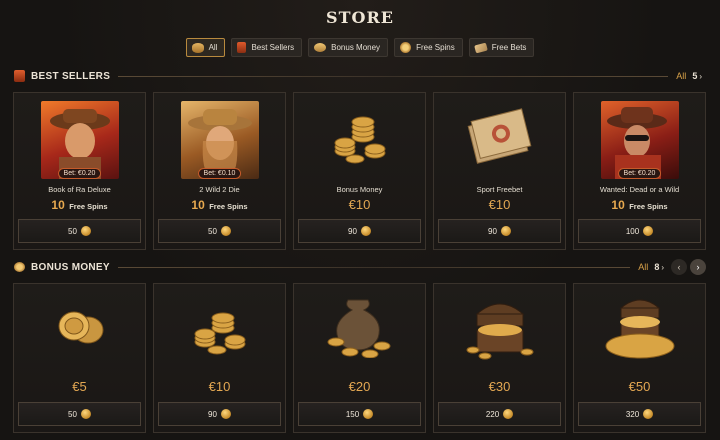  What do you see at coordinates (428, 47) in the screenshot?
I see `filter-free-spins: Free Spins` at bounding box center [428, 47].